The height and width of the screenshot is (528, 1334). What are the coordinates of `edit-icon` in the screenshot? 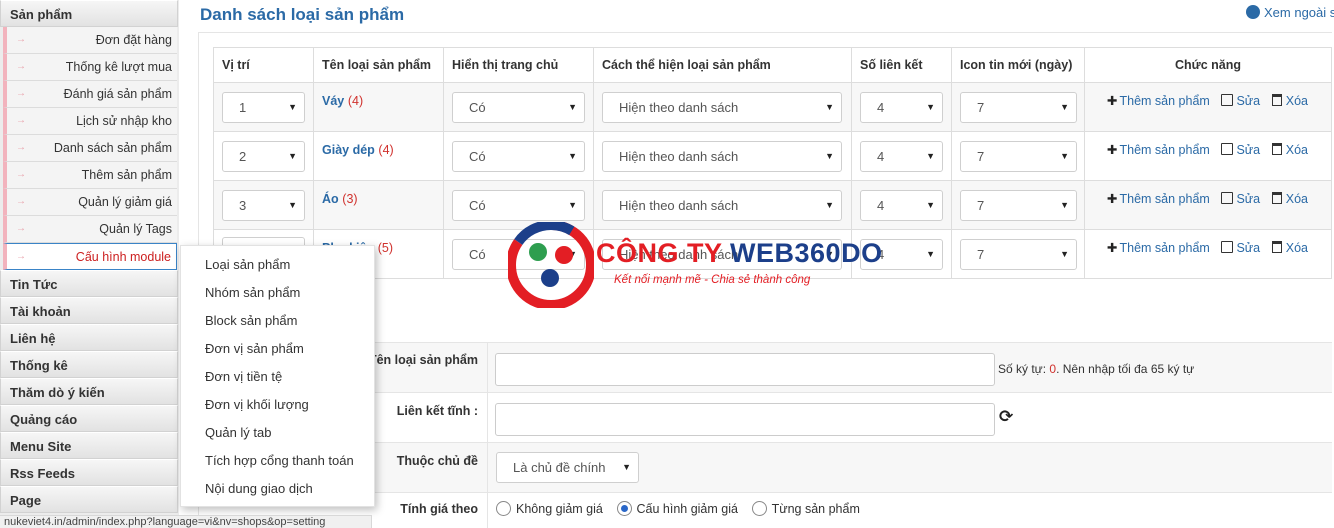 It's located at (1227, 100).